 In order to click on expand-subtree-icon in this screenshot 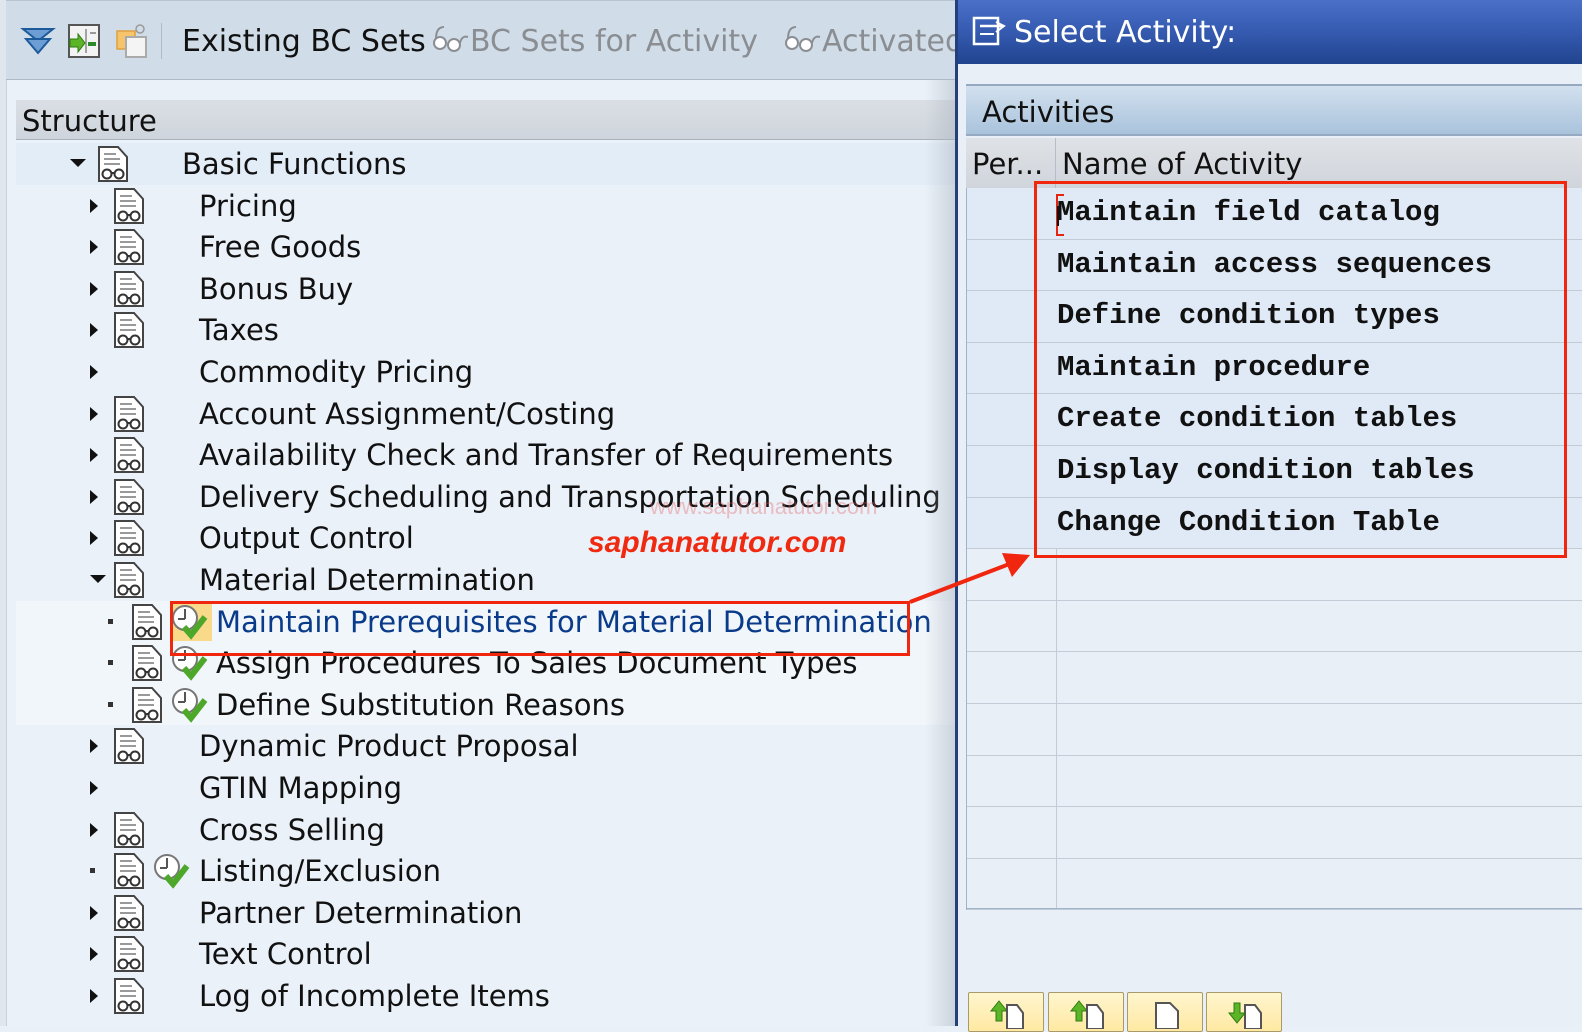, I will do `click(38, 41)`.